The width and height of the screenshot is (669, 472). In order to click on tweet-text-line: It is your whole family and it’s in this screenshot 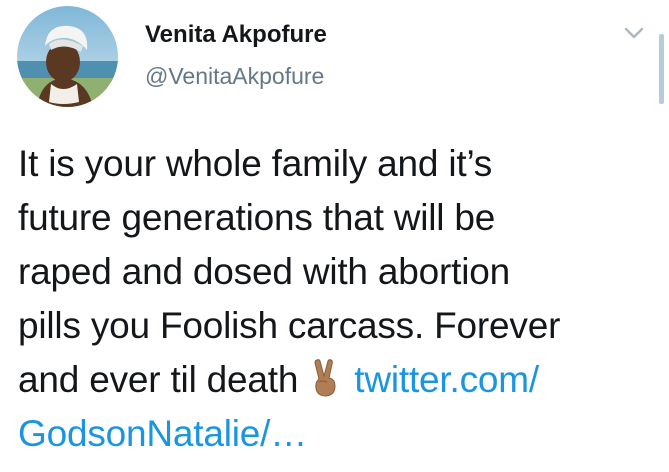, I will do `click(255, 163)`.